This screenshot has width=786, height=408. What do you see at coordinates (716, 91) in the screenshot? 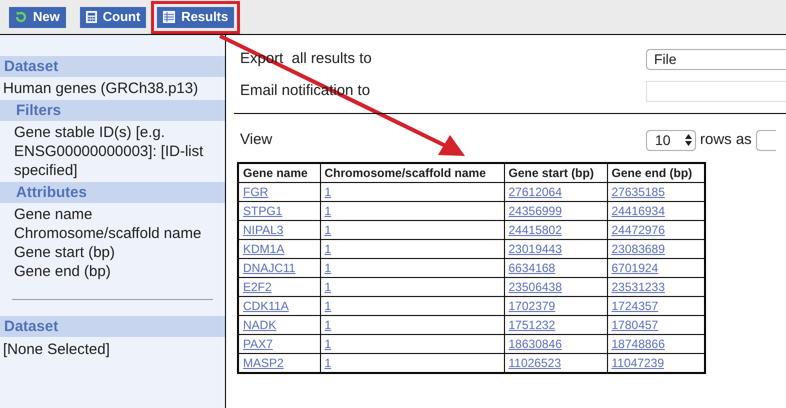
I see `email-field` at bounding box center [716, 91].